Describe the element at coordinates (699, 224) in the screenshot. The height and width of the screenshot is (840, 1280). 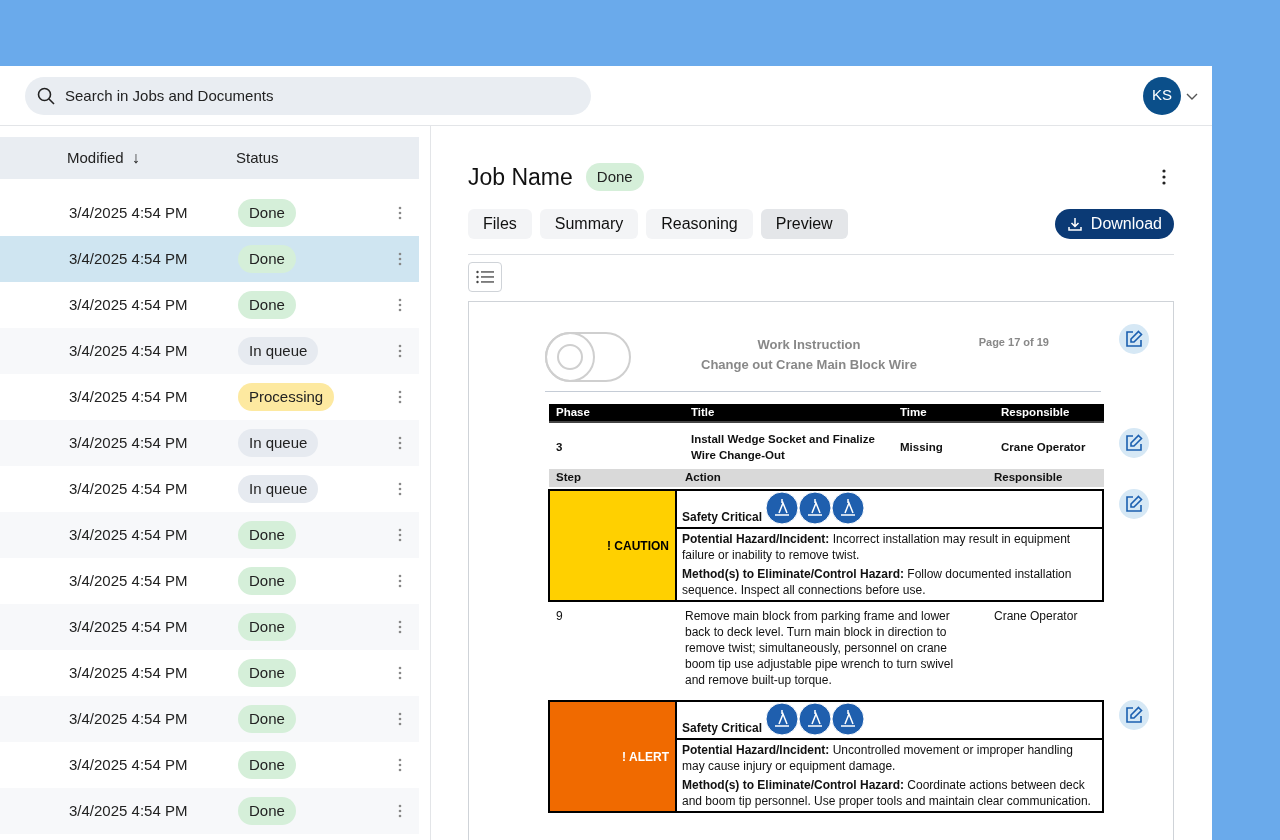
I see `tab: Reasoning` at that location.